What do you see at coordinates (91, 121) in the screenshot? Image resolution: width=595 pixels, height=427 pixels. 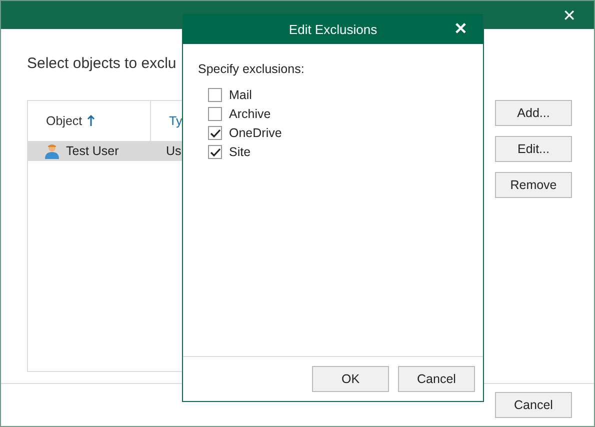 I see `sort-up-icon` at bounding box center [91, 121].